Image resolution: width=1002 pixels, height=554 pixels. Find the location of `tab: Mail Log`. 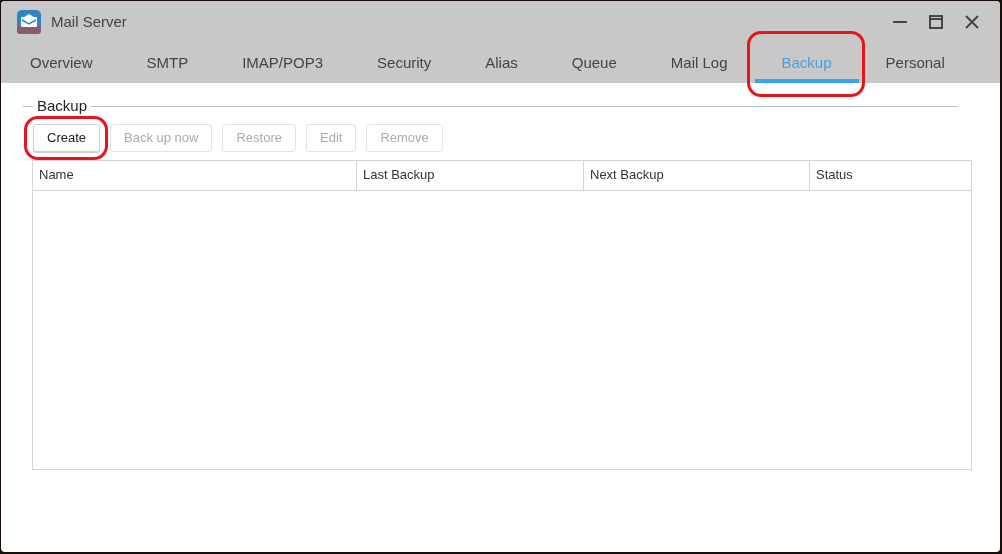

tab: Mail Log is located at coordinates (699, 63).